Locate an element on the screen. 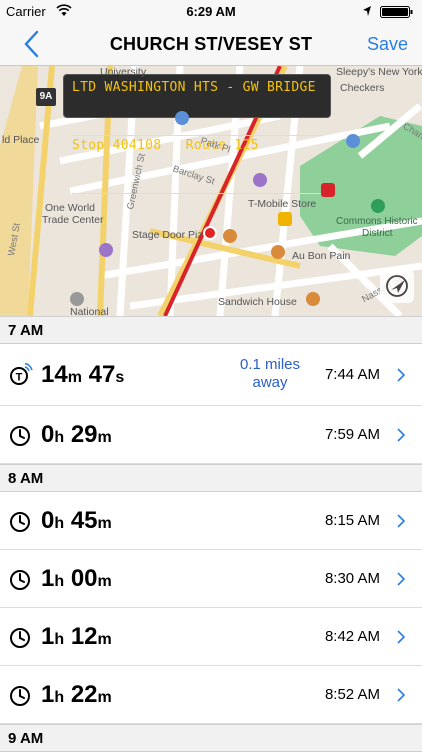  wait-time: 1h 12m is located at coordinates (76, 636).